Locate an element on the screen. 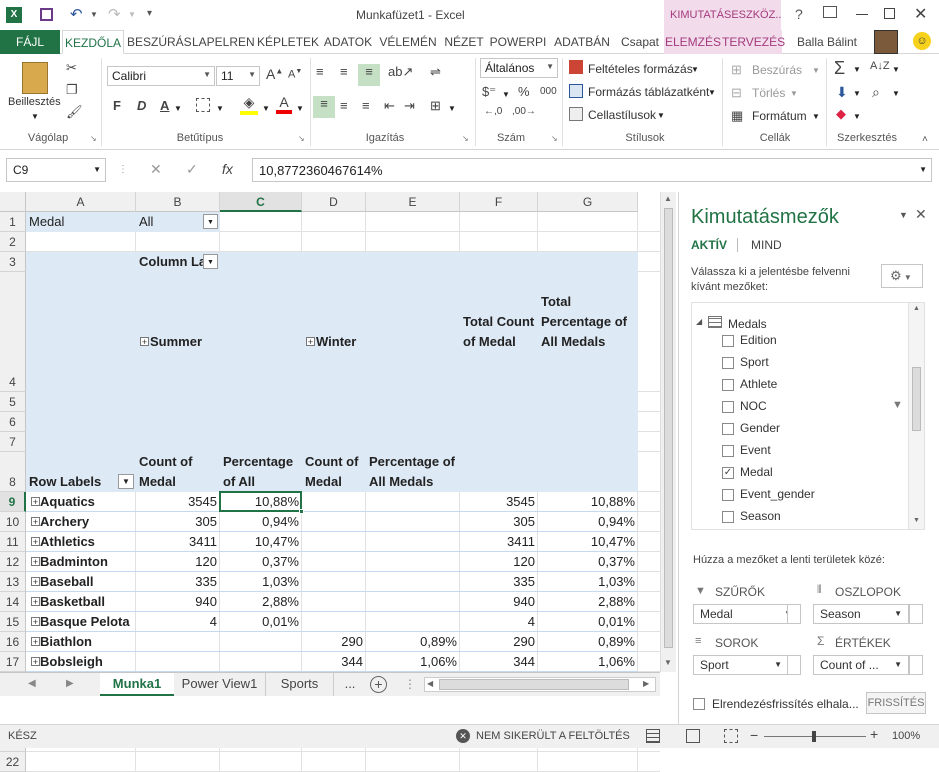 Image resolution: width=939 pixels, height=772 pixels. field-label: NOC is located at coordinates (753, 406).